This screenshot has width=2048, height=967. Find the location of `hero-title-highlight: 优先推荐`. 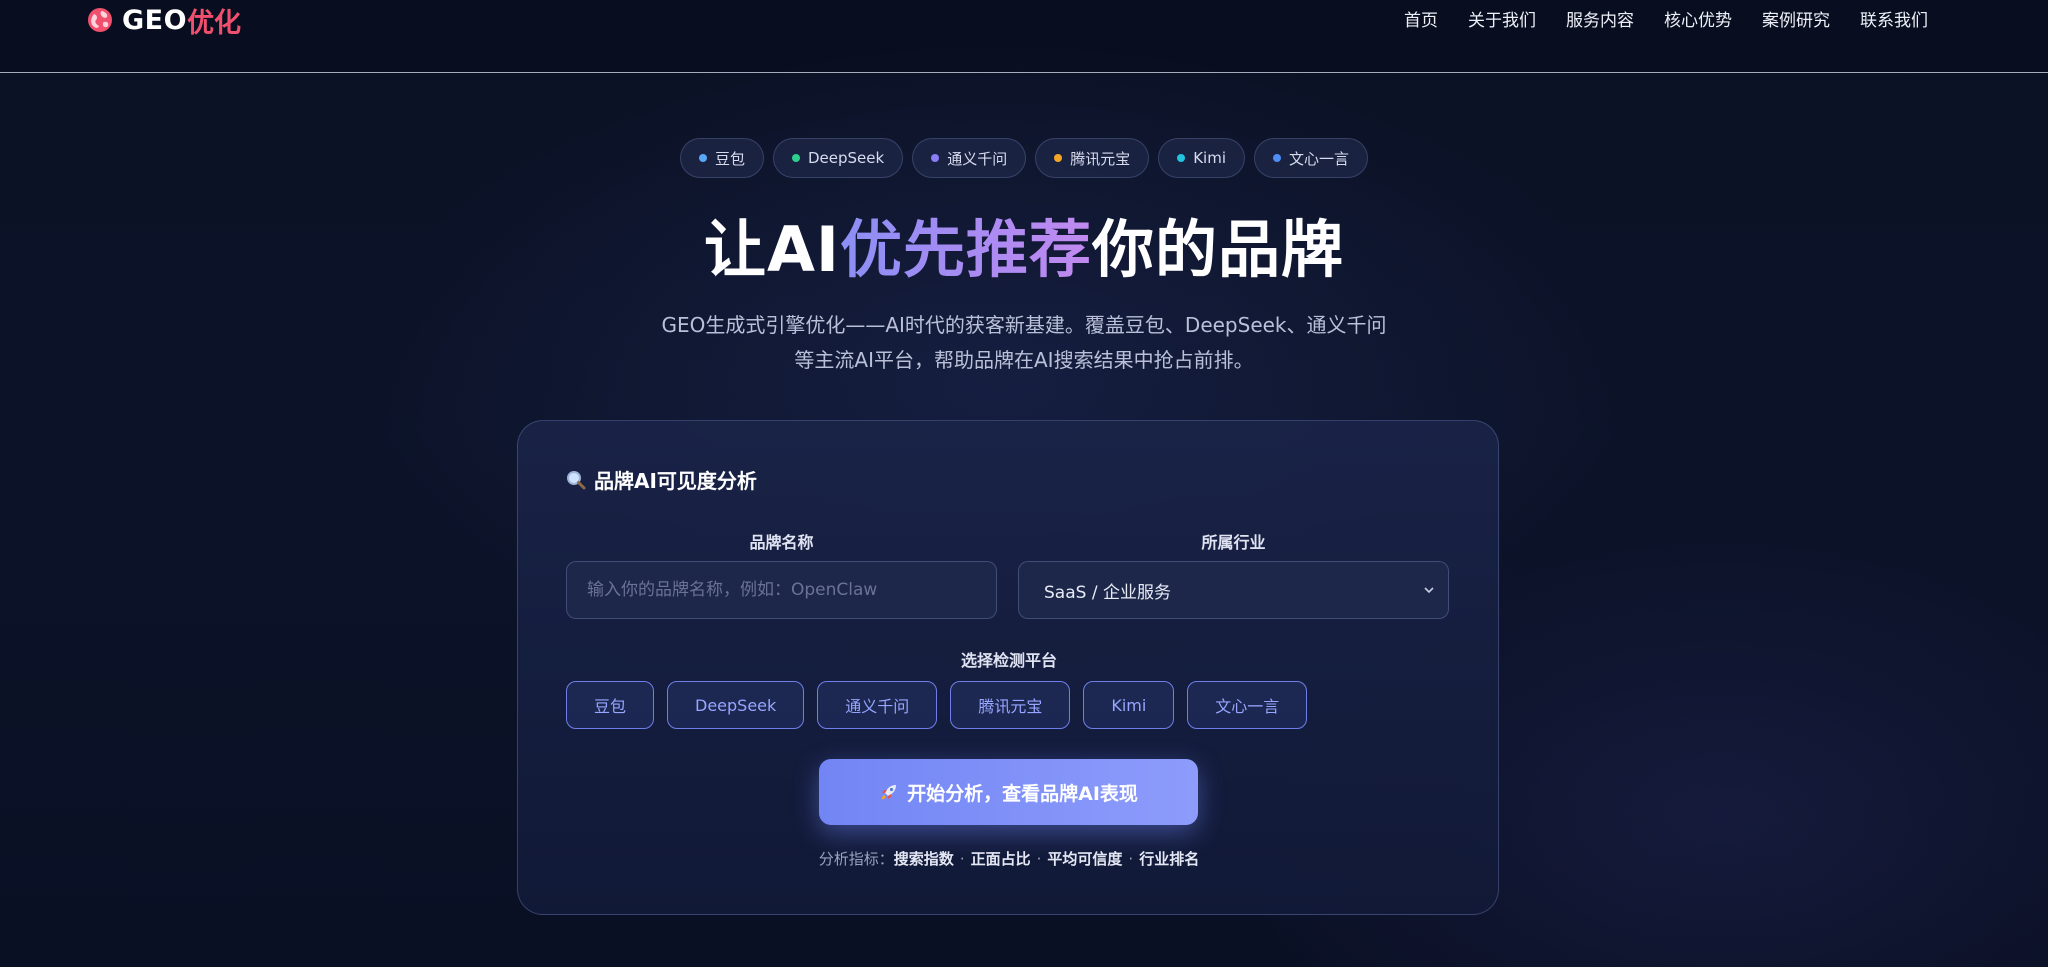

hero-title-highlight: 优先推荐 is located at coordinates (966, 249).